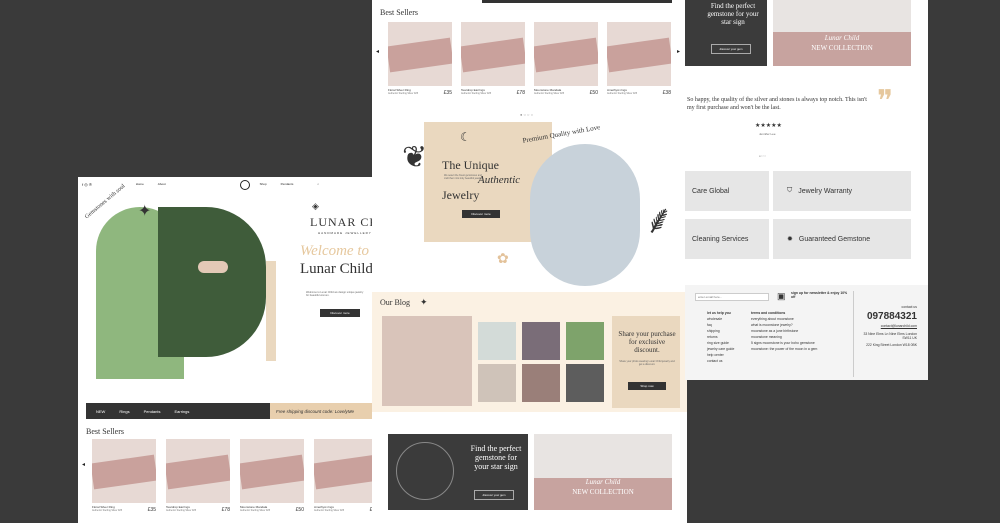 The image size is (1000, 523). What do you see at coordinates (271, 311) in the screenshot?
I see `beige-panel` at bounding box center [271, 311].